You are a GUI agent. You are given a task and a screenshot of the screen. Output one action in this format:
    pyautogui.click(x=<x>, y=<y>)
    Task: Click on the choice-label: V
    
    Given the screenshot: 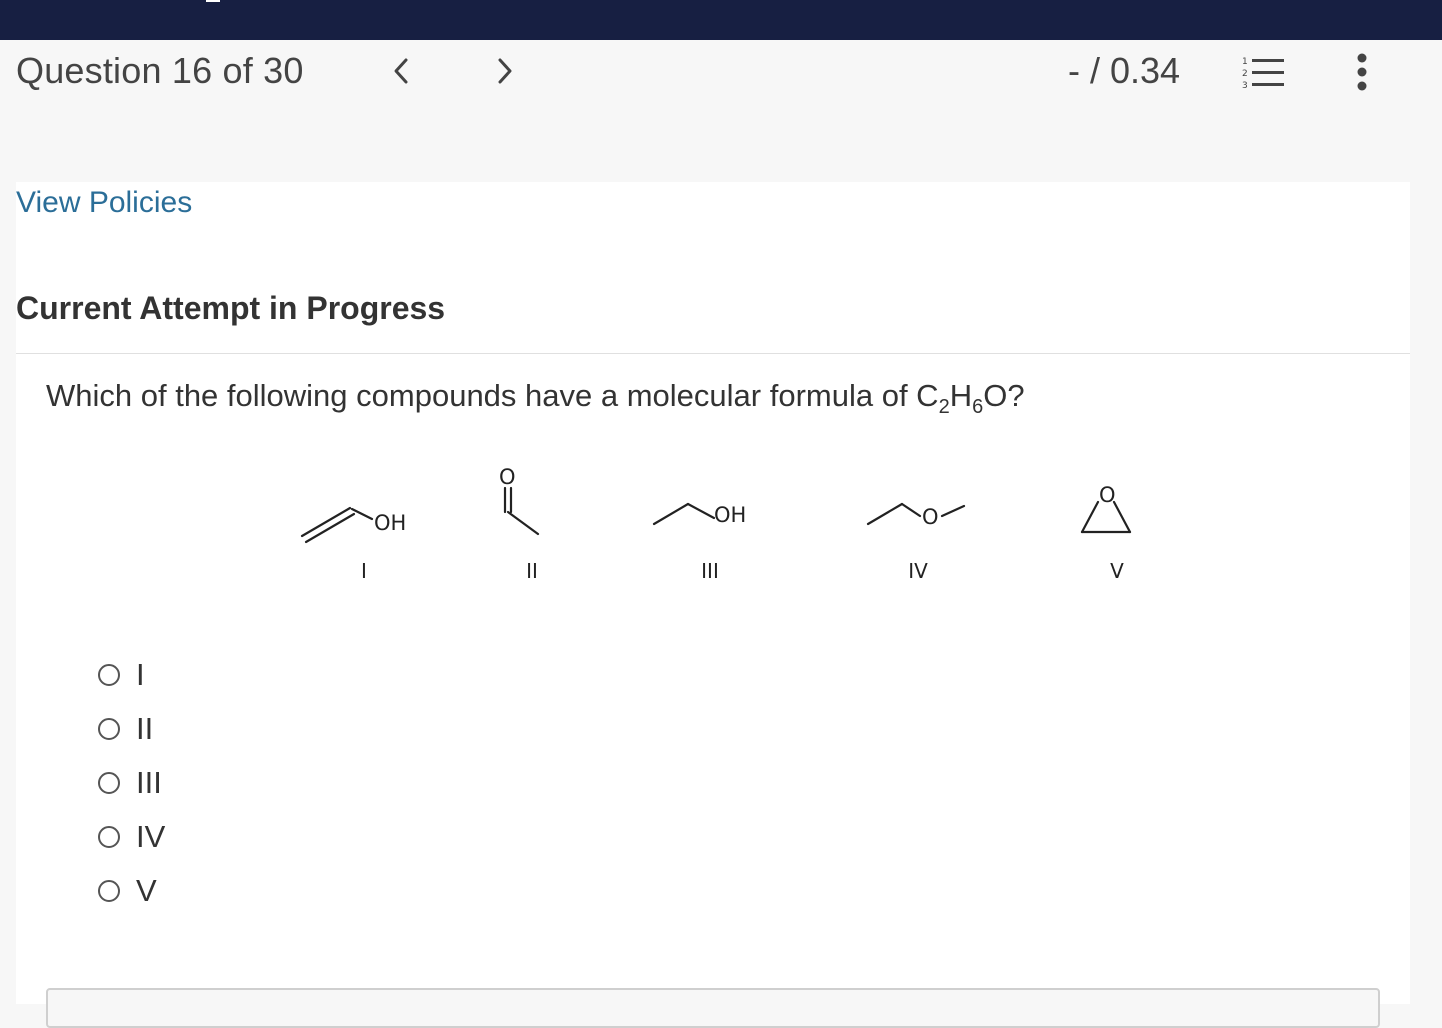 What is the action you would take?
    pyautogui.click(x=146, y=890)
    